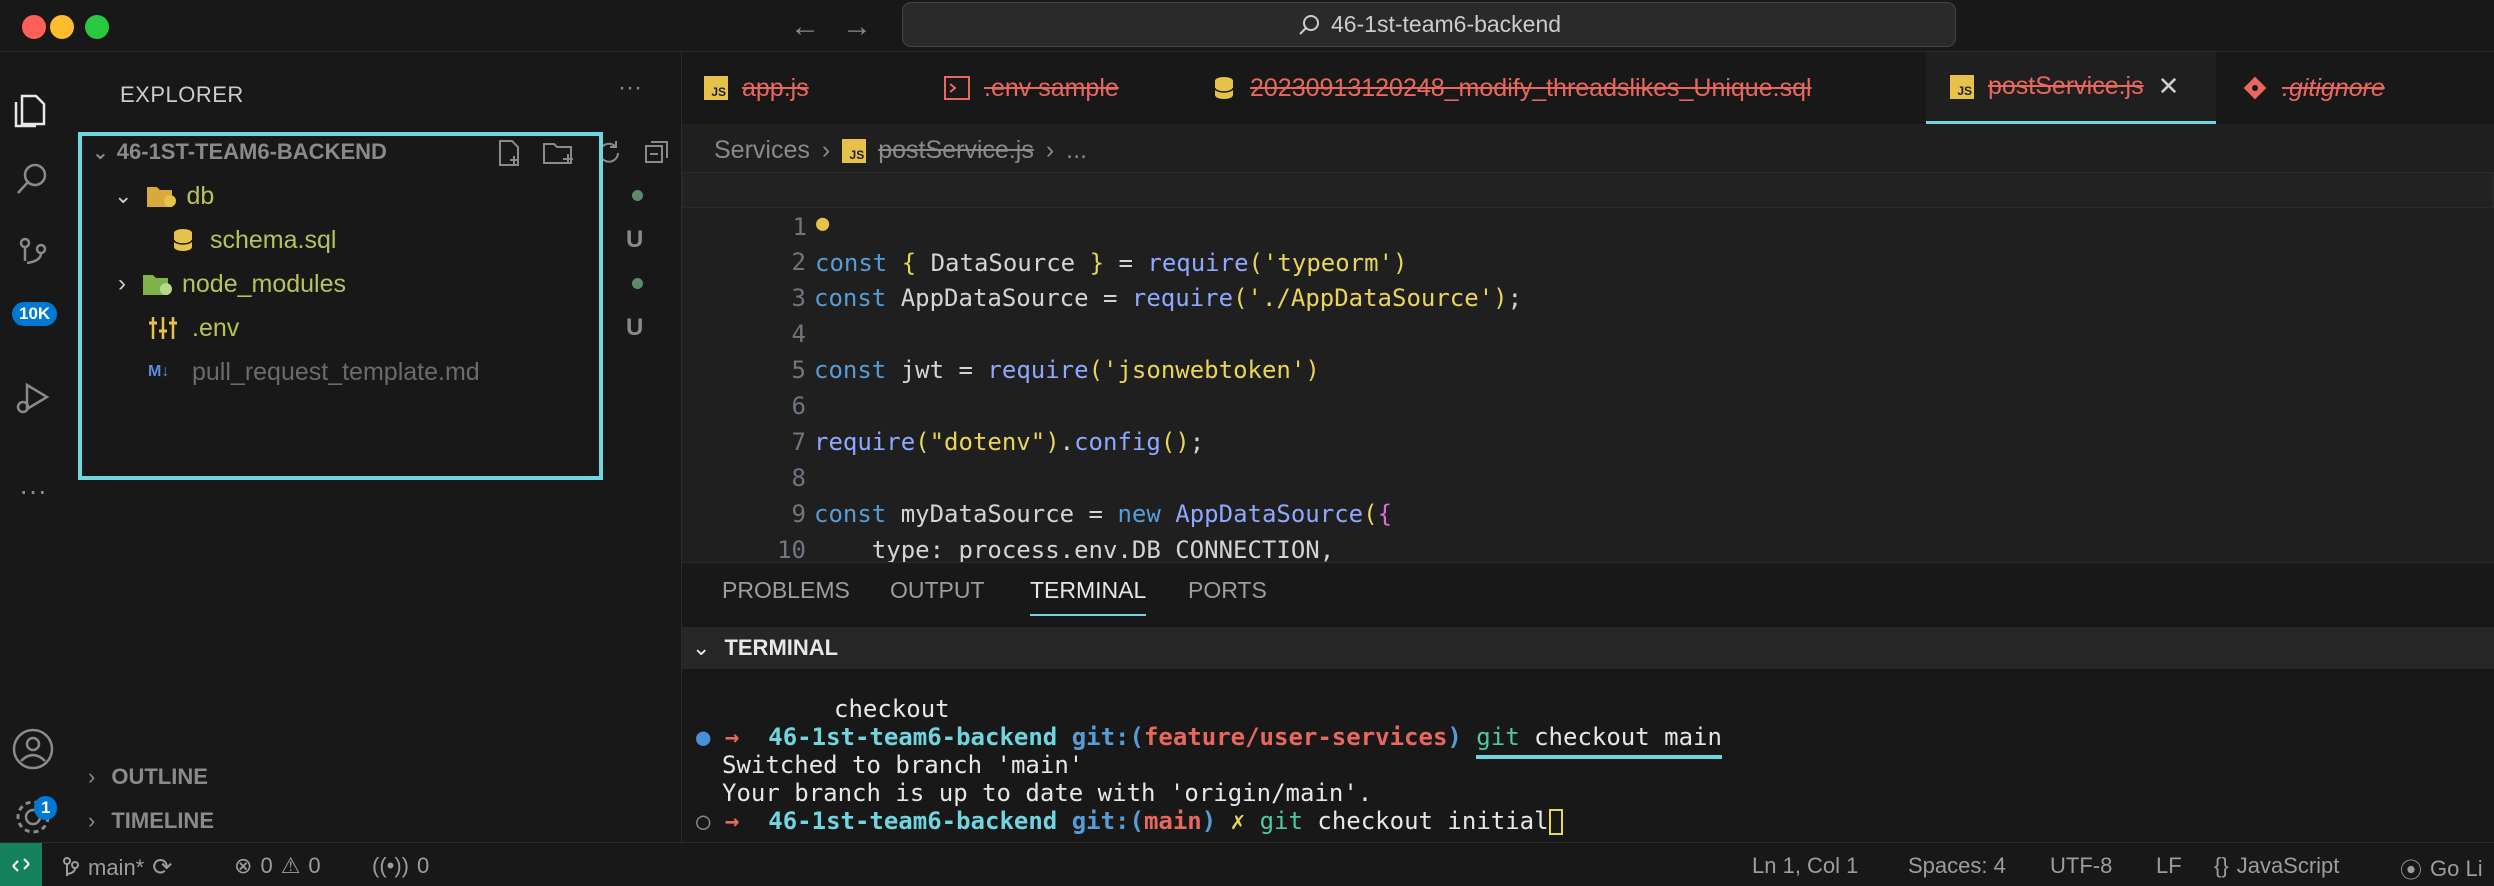 This screenshot has width=2494, height=886. I want to click on run-debug-icon, so click(33, 397).